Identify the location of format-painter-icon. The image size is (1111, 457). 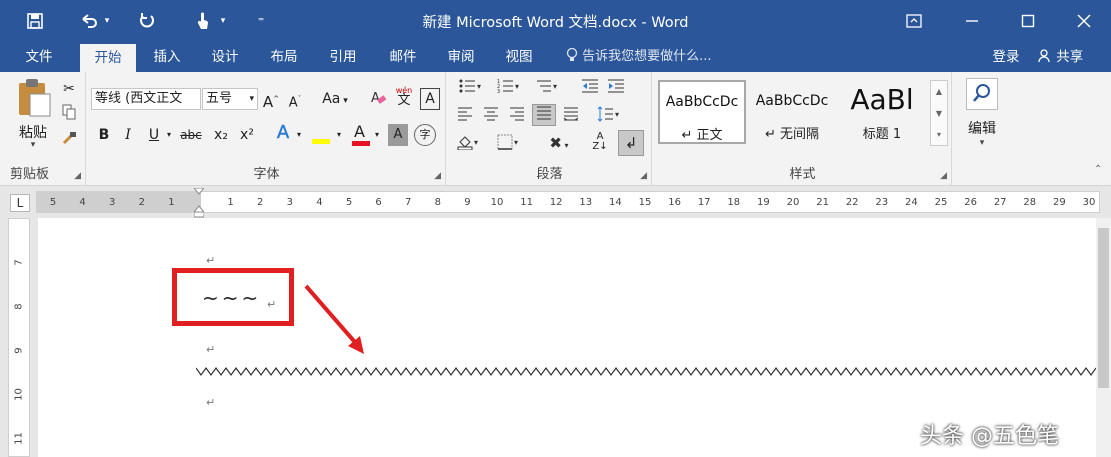
(69, 141).